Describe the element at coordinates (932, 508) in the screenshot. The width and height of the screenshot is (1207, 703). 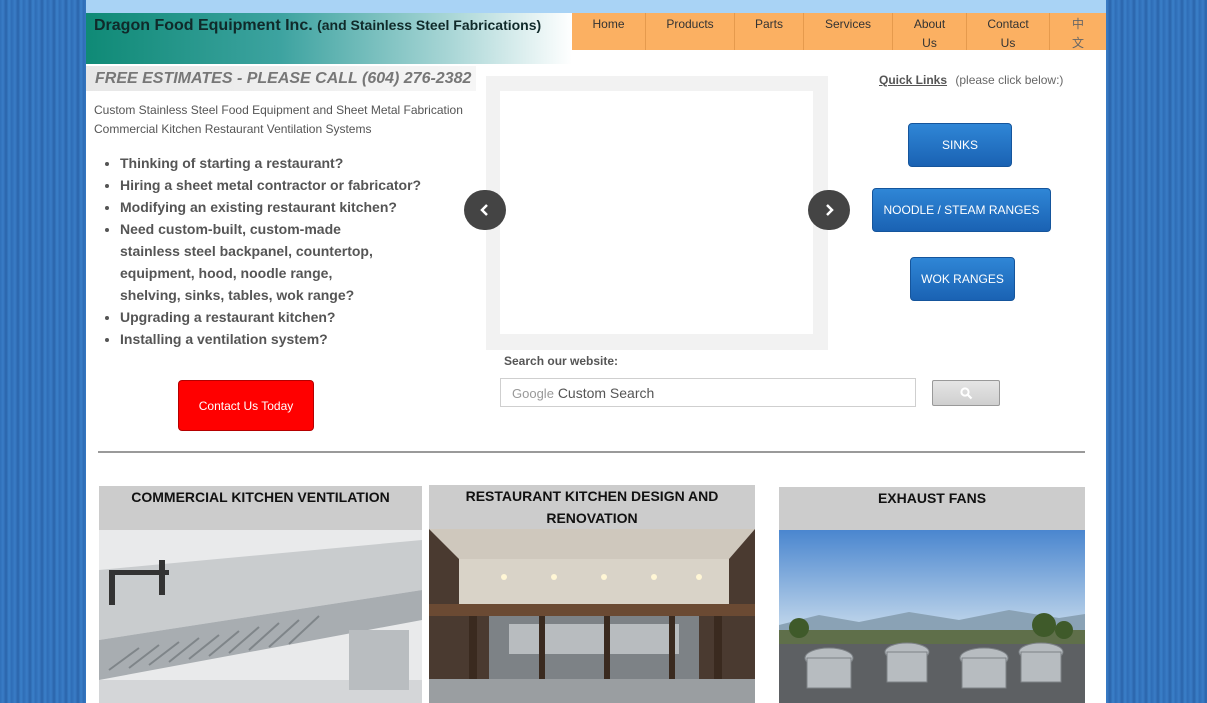
I see `card-title: EXHAUST FANS` at that location.